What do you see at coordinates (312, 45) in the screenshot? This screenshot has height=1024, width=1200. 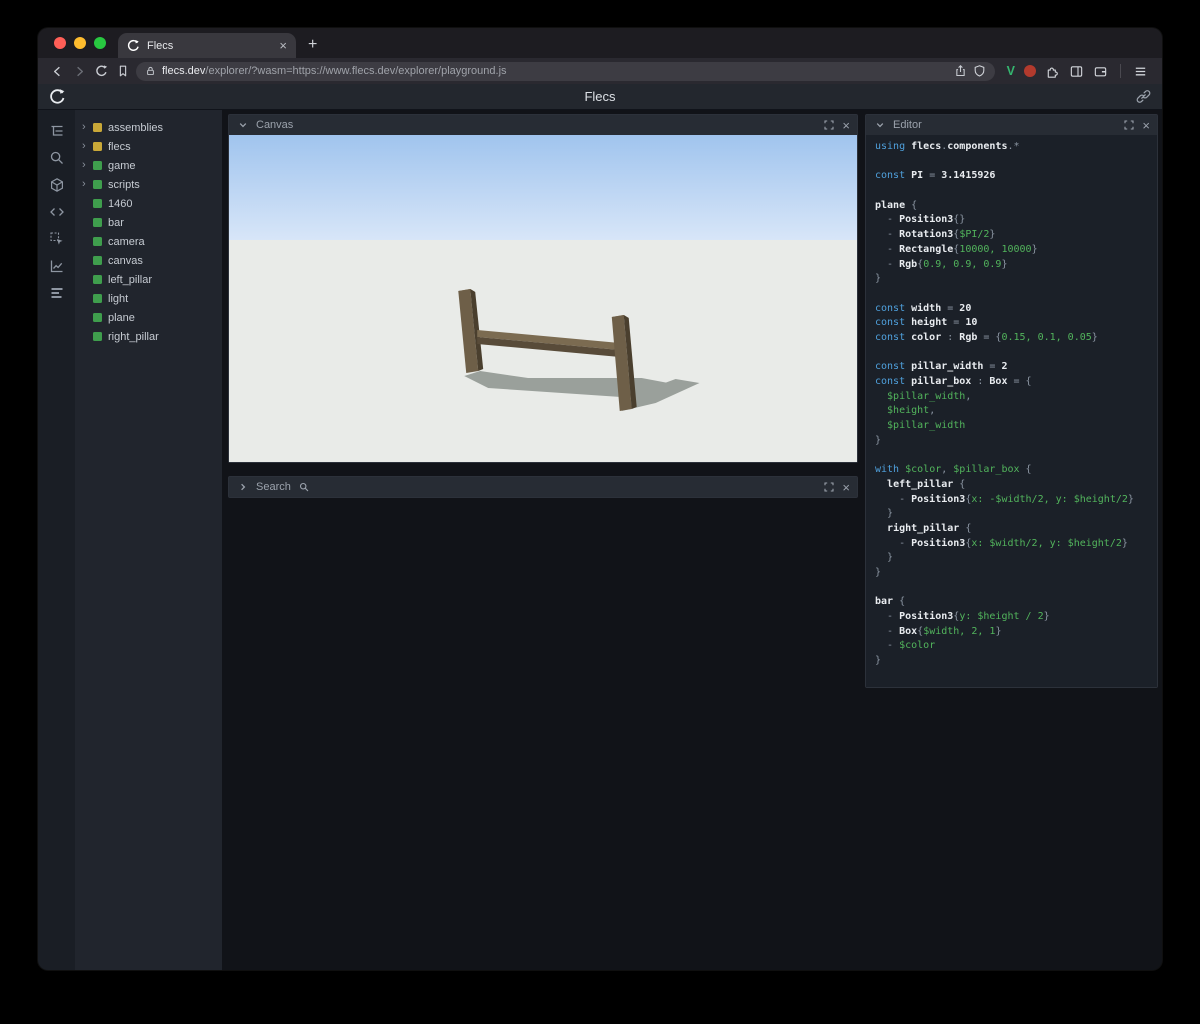 I see `new-tab-button: +` at bounding box center [312, 45].